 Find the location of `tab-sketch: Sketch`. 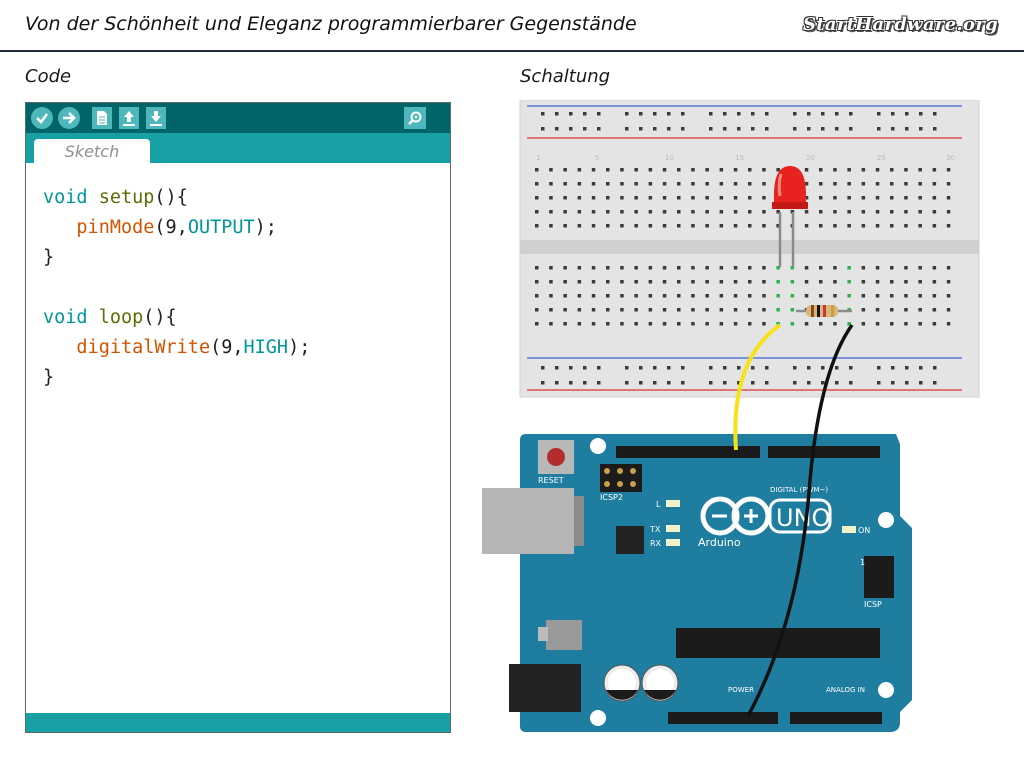

tab-sketch: Sketch is located at coordinates (92, 151).